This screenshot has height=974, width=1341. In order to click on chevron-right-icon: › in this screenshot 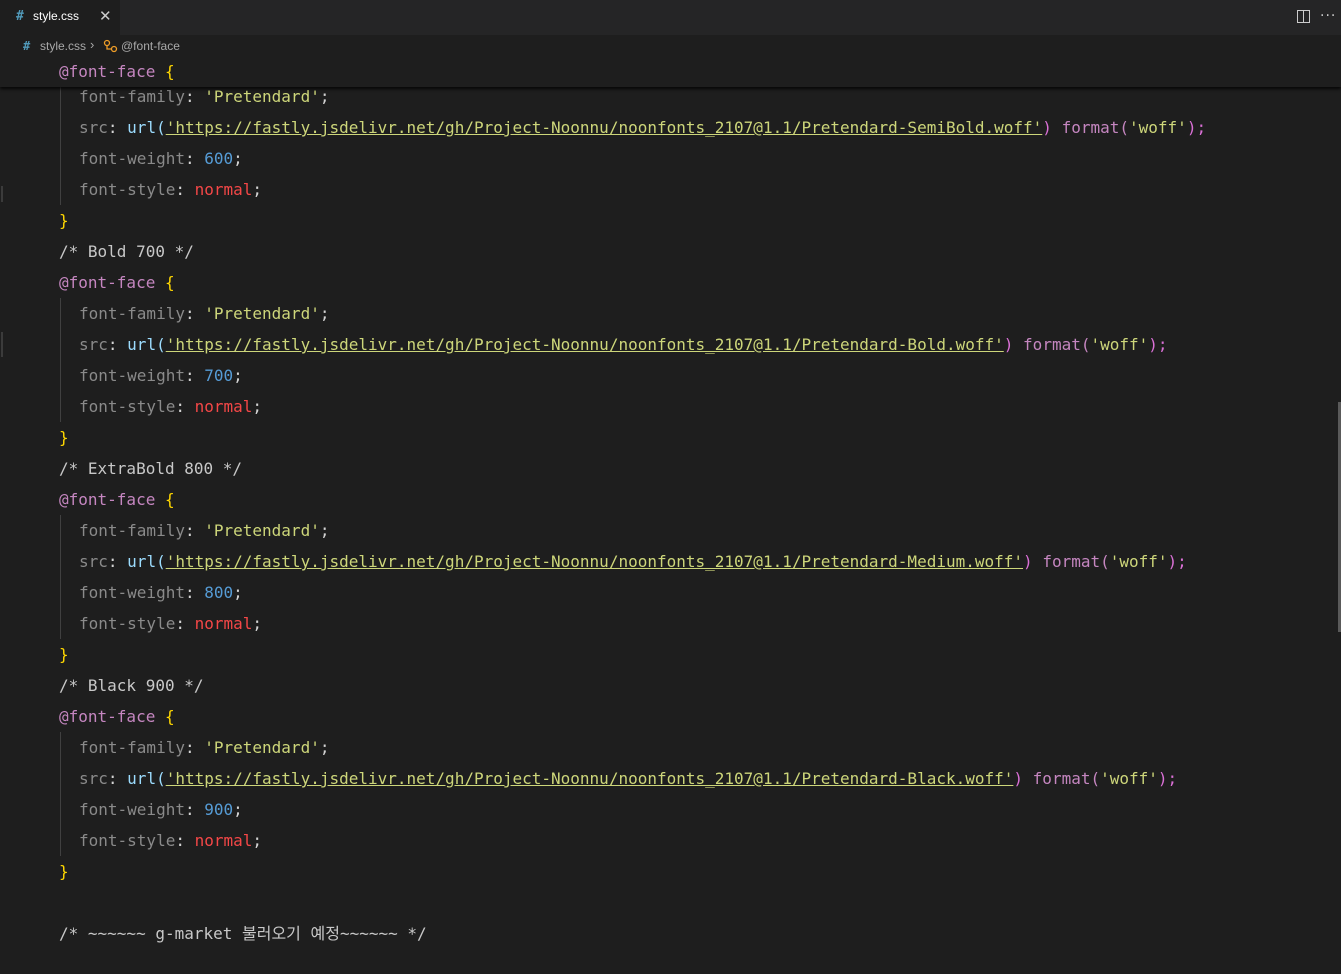, I will do `click(92, 44)`.